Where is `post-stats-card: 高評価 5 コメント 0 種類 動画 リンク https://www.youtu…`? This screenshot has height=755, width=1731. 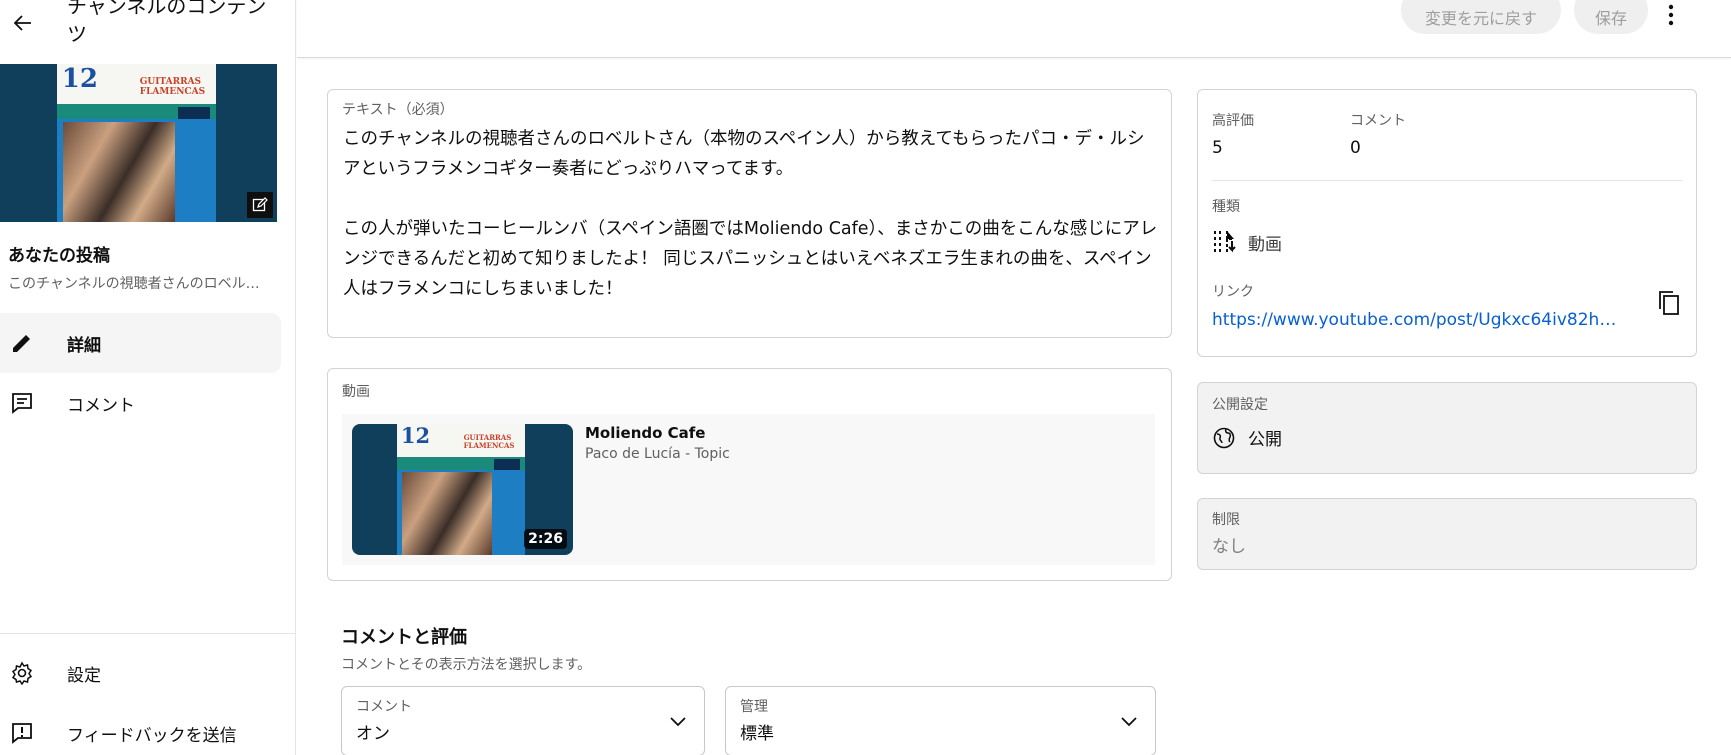 post-stats-card: 高評価 5 コメント 0 種類 動画 リンク https://www.youtu… is located at coordinates (1447, 223).